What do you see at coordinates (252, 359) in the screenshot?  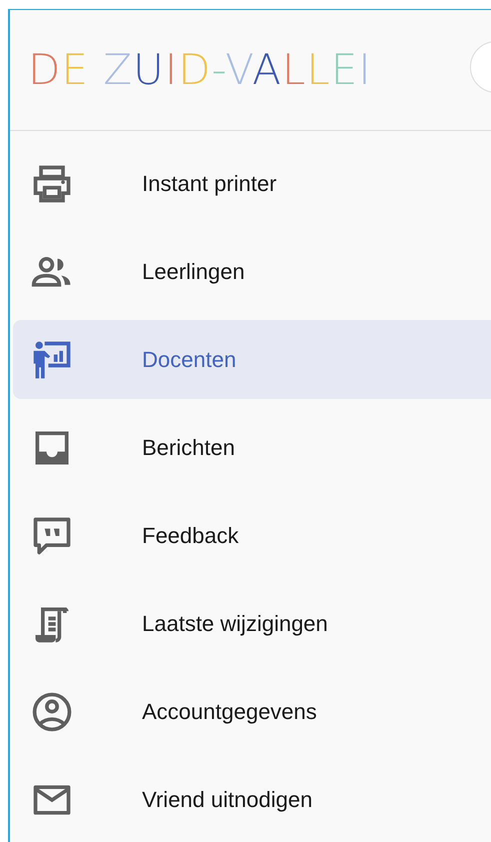 I see `menu-item: Docenten` at bounding box center [252, 359].